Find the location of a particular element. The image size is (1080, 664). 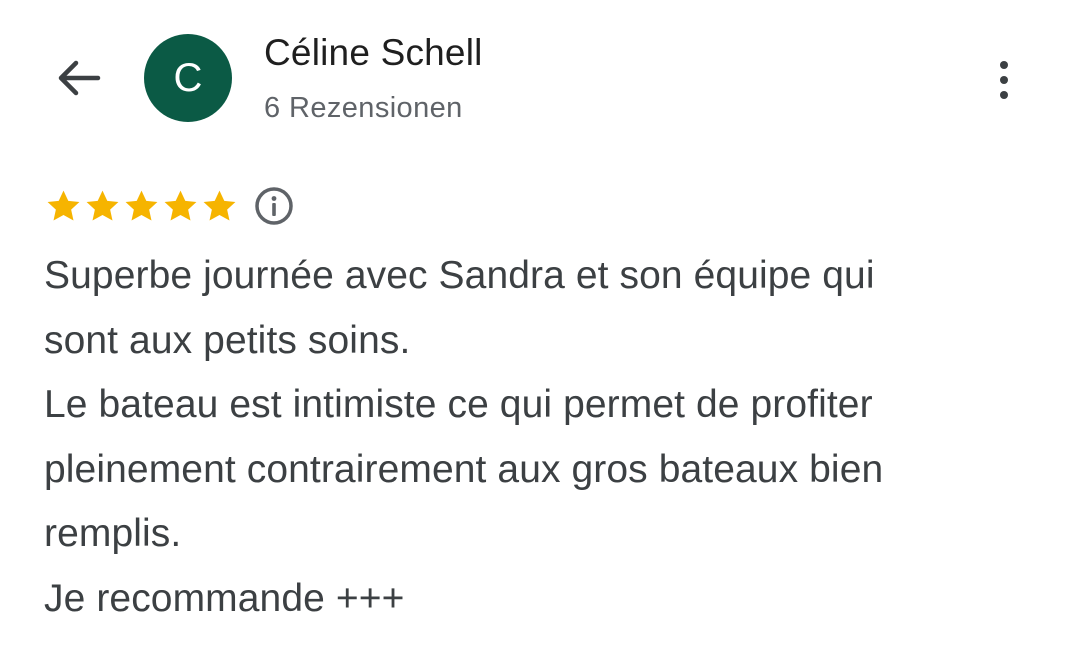

avatar-letter: C is located at coordinates (188, 77).